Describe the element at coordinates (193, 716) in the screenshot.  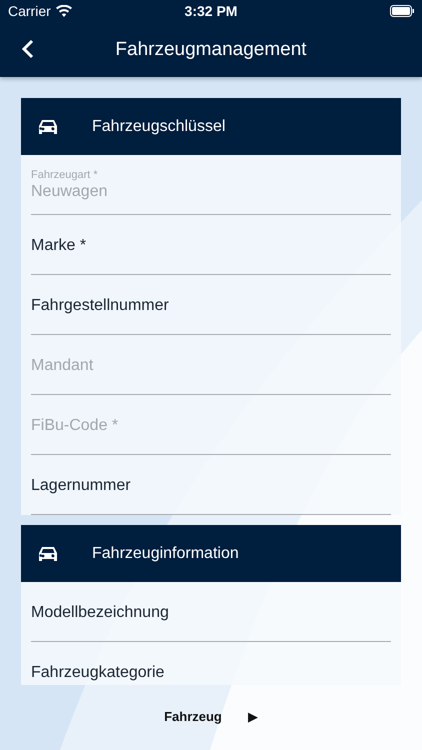
I see `footer-label: Fahrzeug` at that location.